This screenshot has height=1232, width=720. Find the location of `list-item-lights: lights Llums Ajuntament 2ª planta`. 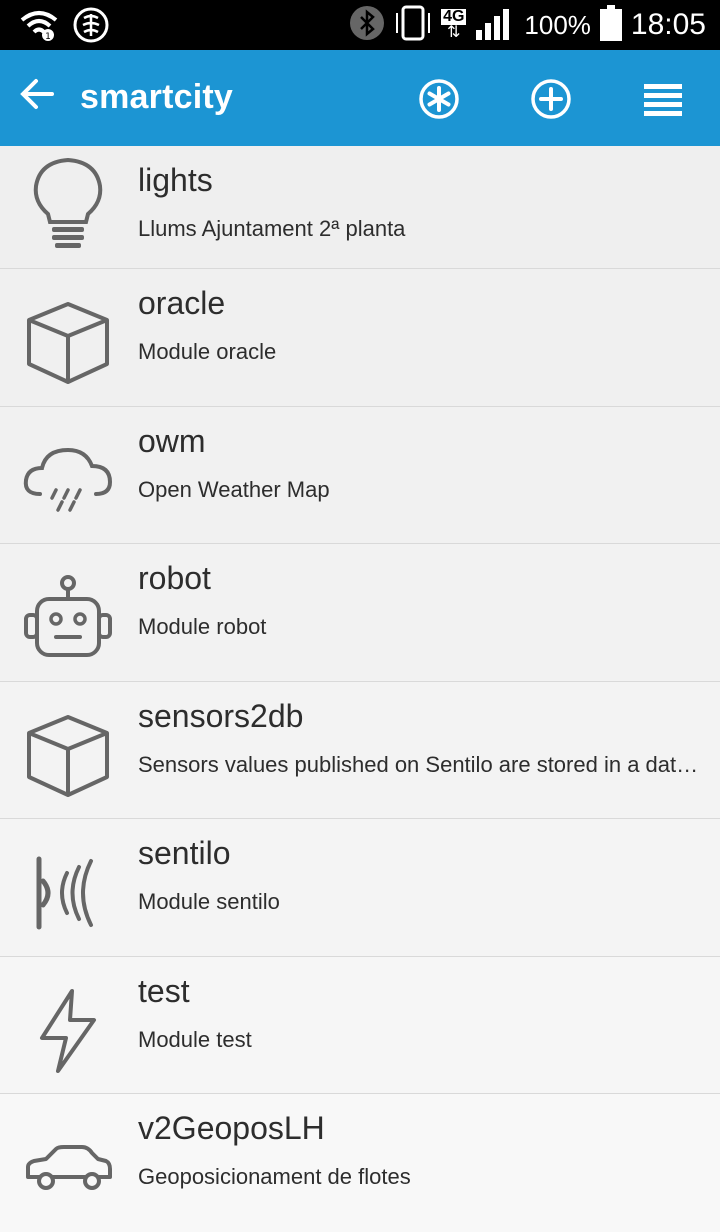

list-item-lights: lights Llums Ajuntament 2ª planta is located at coordinates (360, 207).